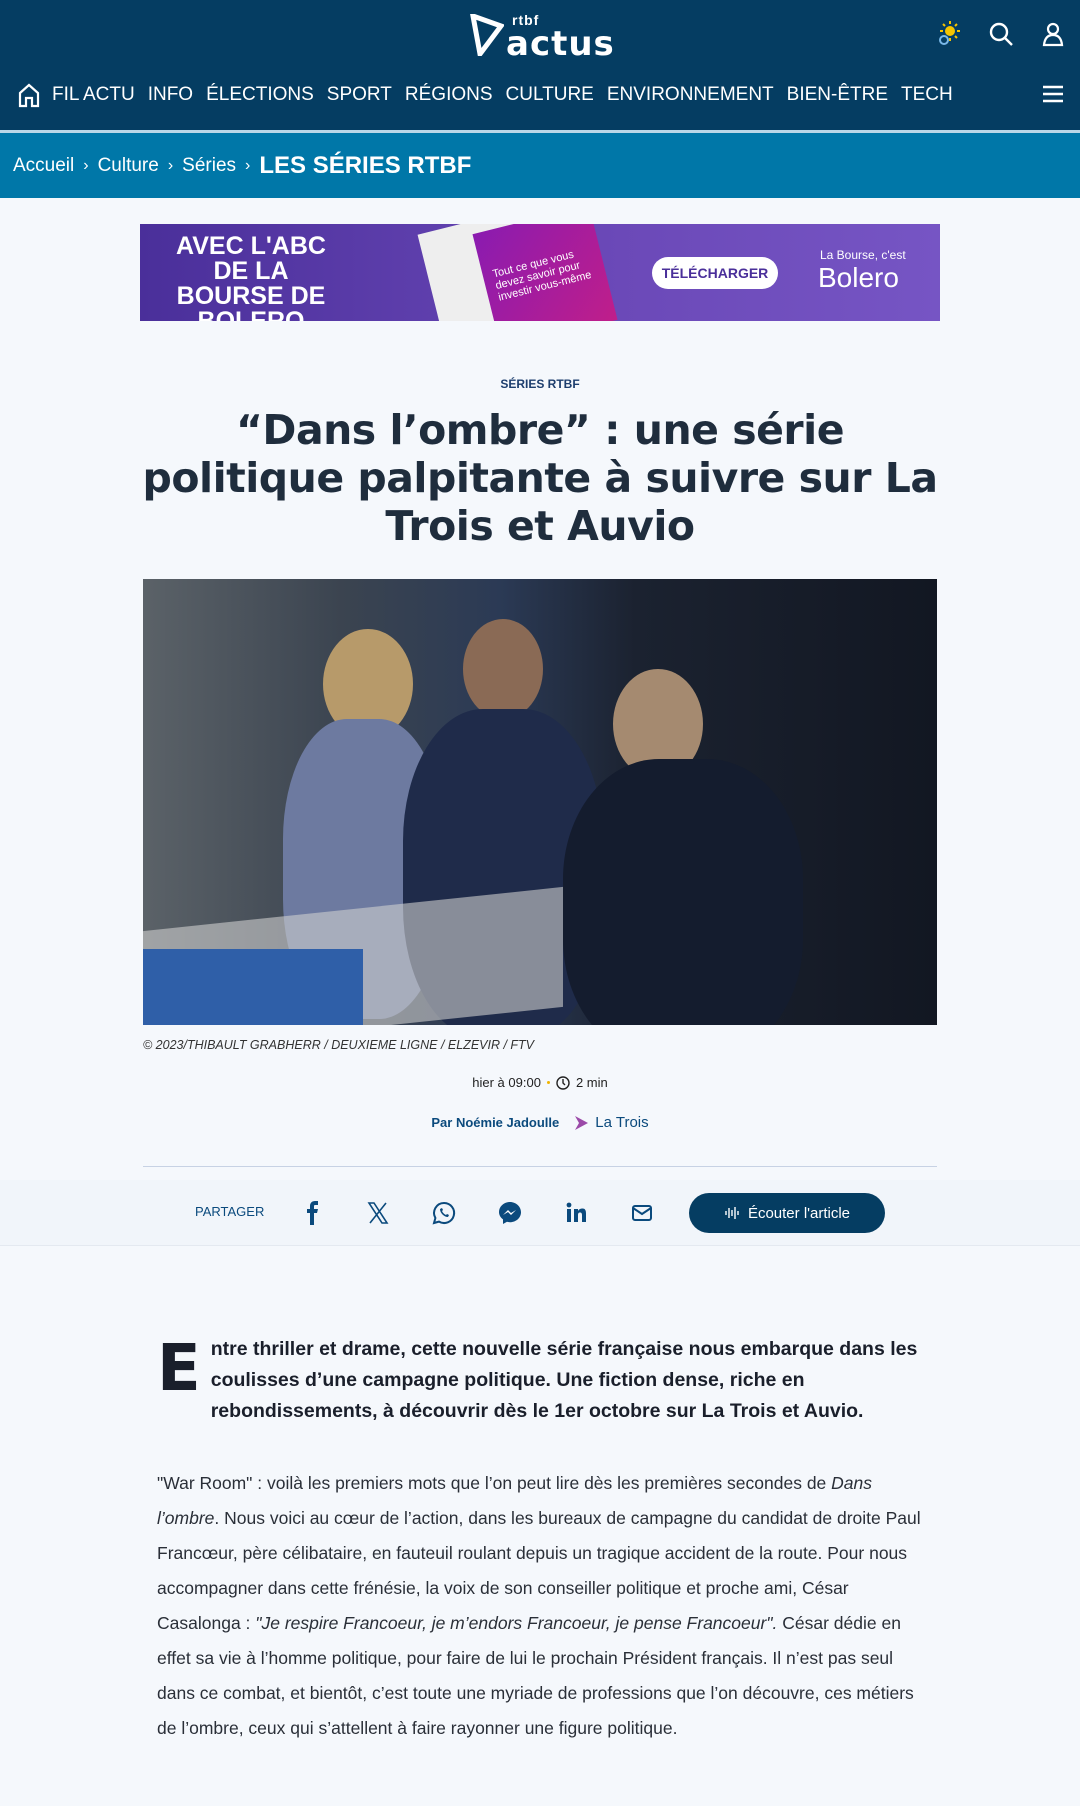 The image size is (1080, 1806). I want to click on listen-article-button: Écouter l'article, so click(787, 1213).